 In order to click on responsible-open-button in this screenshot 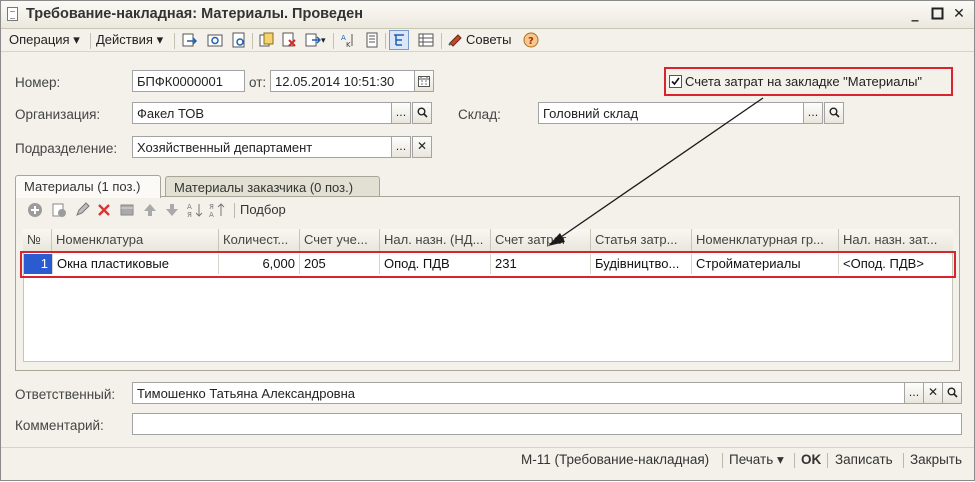, I will do `click(952, 393)`.